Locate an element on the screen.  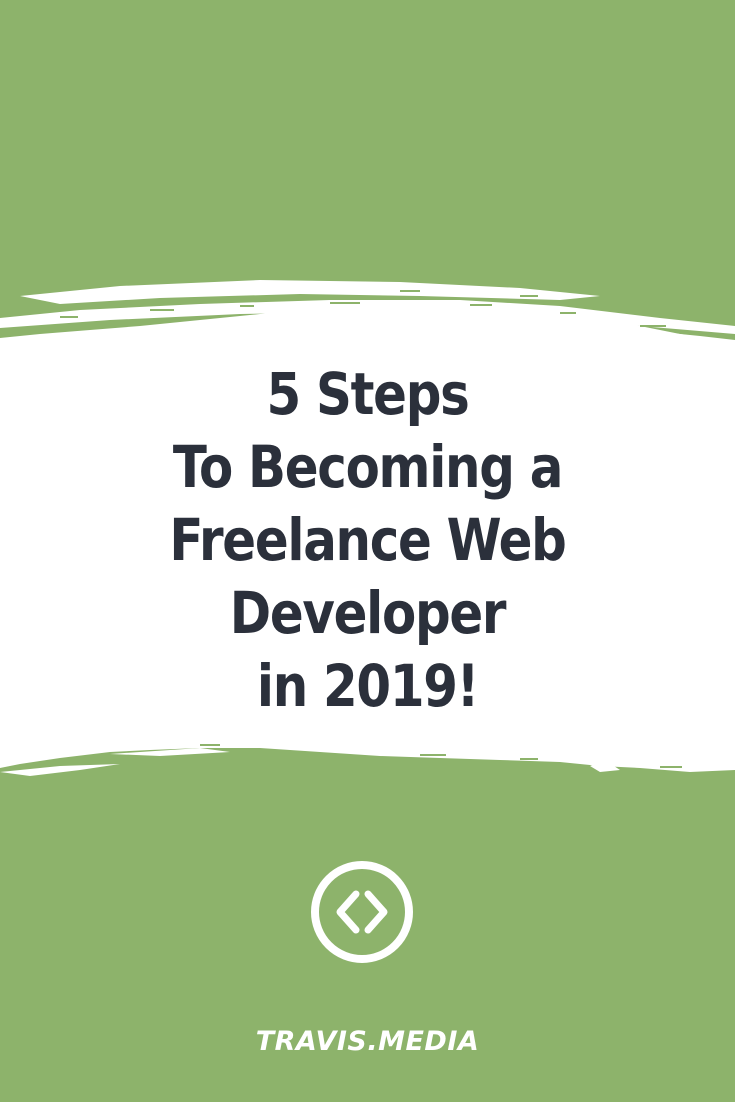
headline-line-3: Freelance Web is located at coordinates (367, 540).